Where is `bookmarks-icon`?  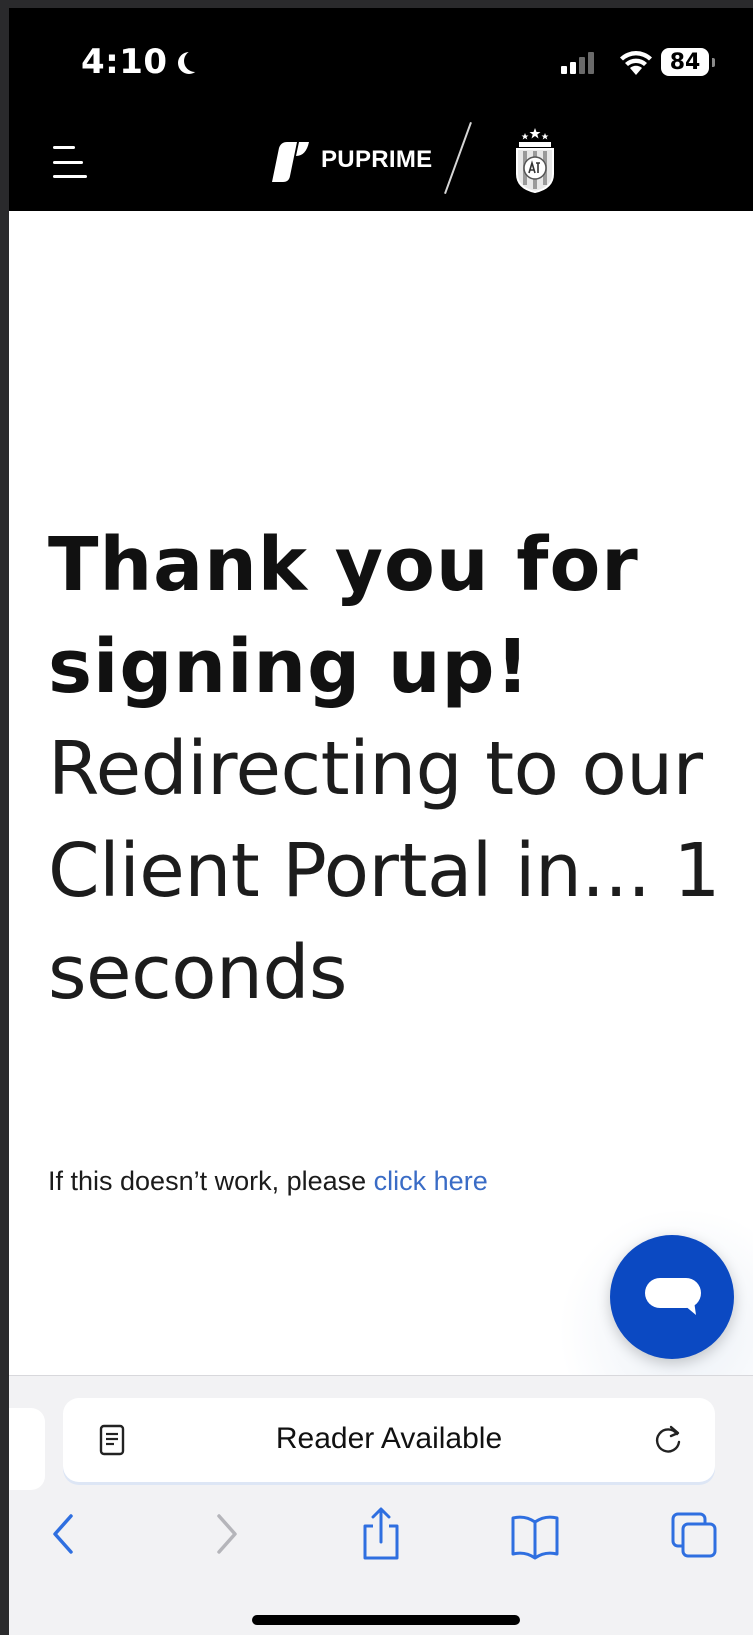 bookmarks-icon is located at coordinates (535, 1534).